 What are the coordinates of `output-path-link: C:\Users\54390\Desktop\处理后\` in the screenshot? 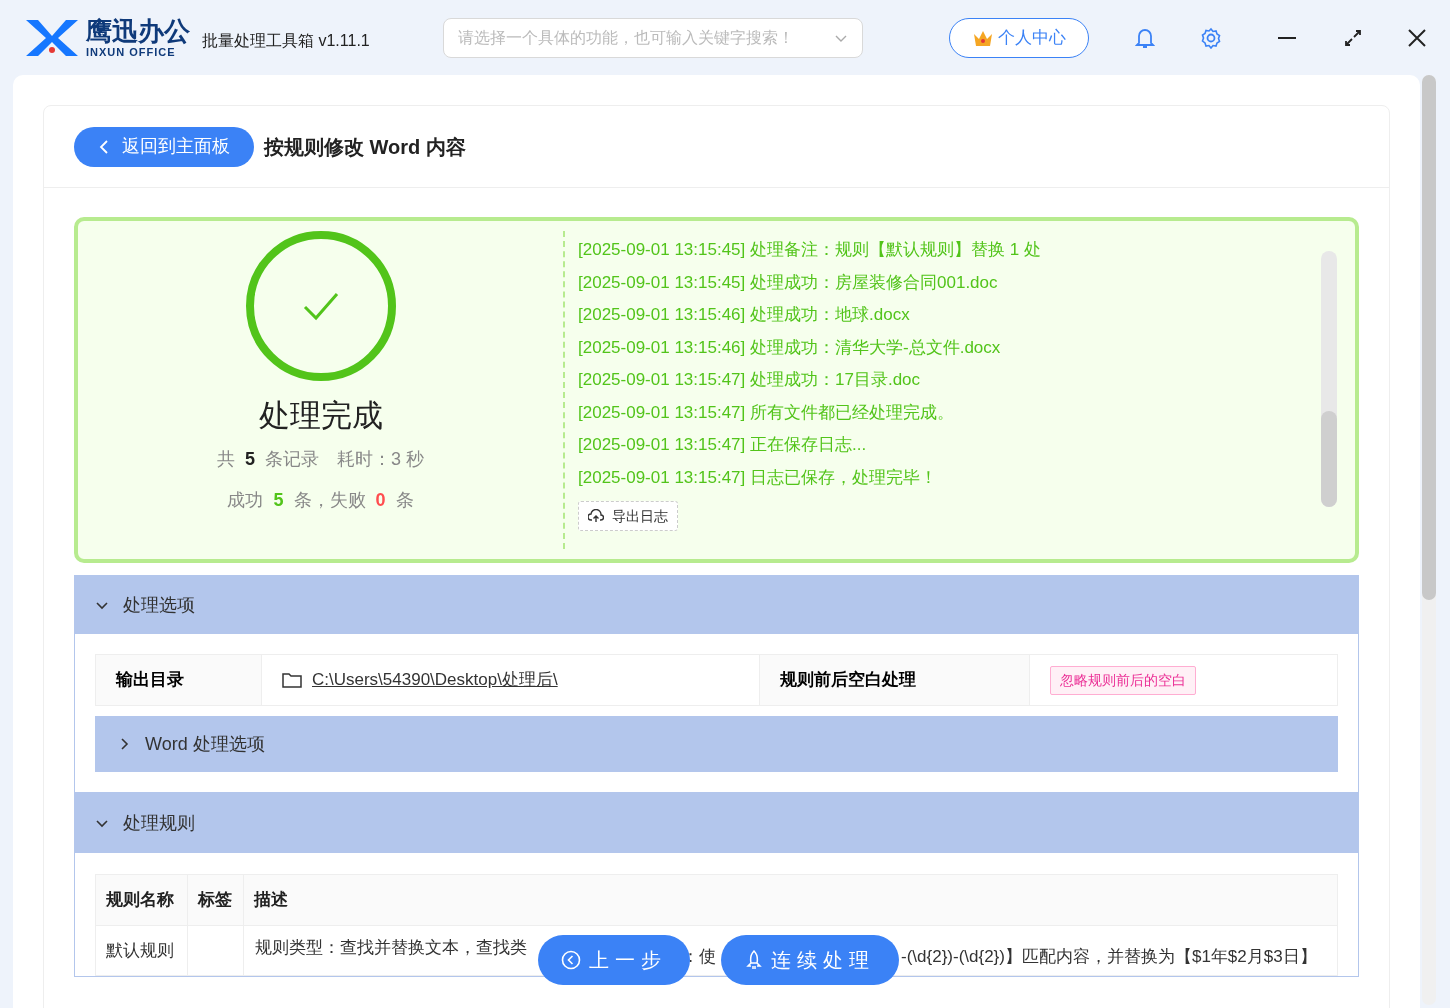 It's located at (435, 680).